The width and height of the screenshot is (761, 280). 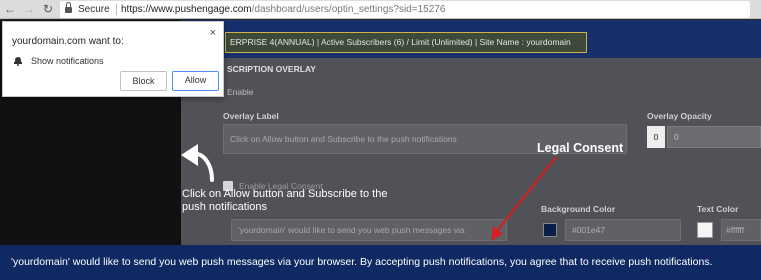 What do you see at coordinates (251, 116) in the screenshot?
I see `overlay-label-title: Overlay Label` at bounding box center [251, 116].